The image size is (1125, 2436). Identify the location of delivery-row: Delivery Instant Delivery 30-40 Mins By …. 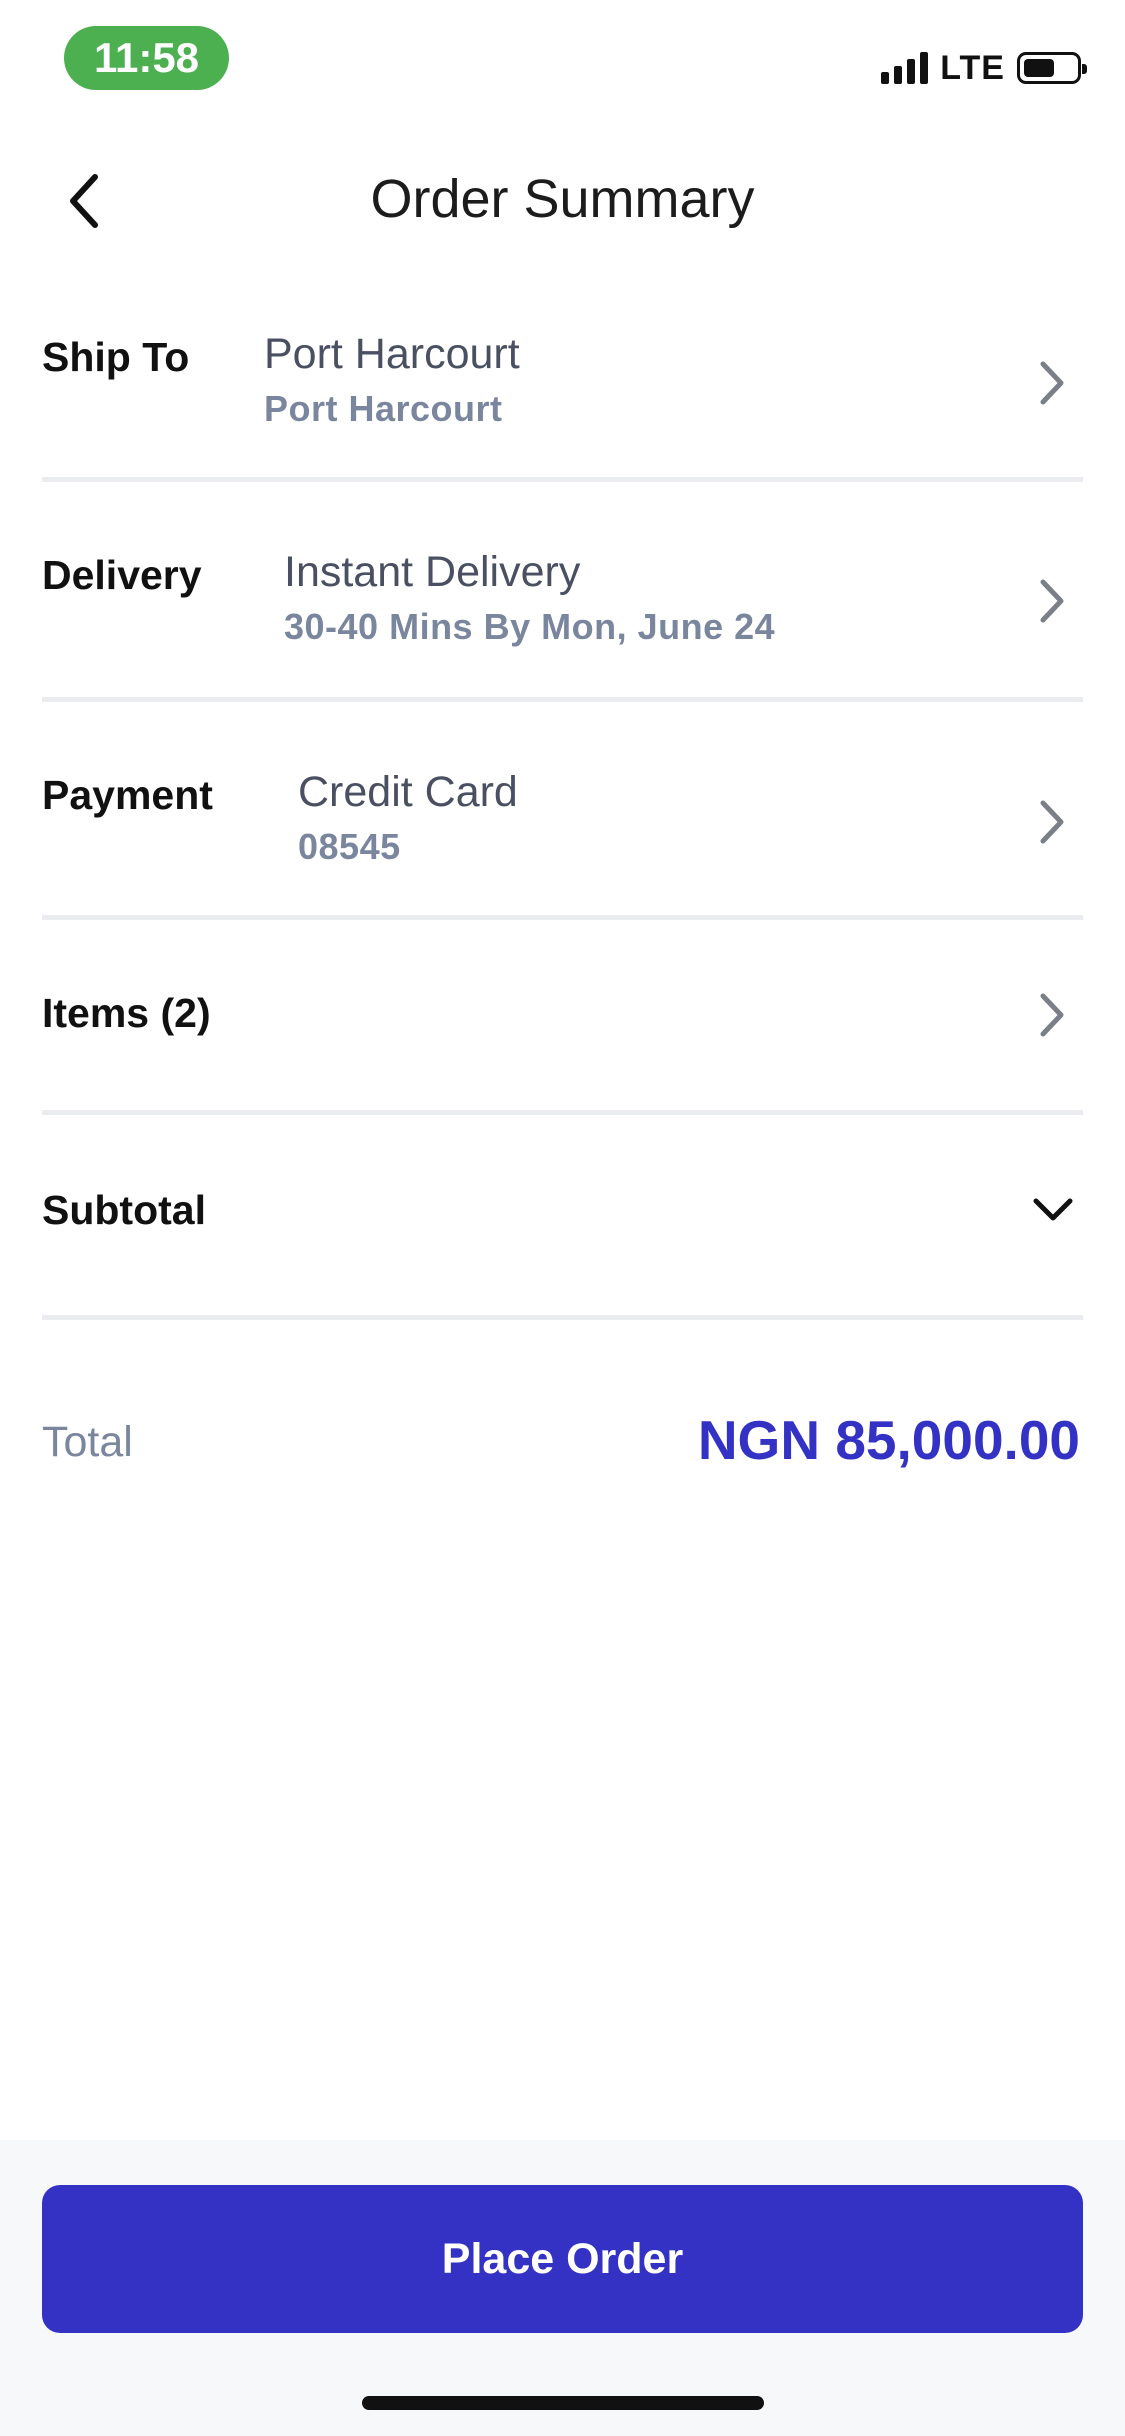
(562, 592).